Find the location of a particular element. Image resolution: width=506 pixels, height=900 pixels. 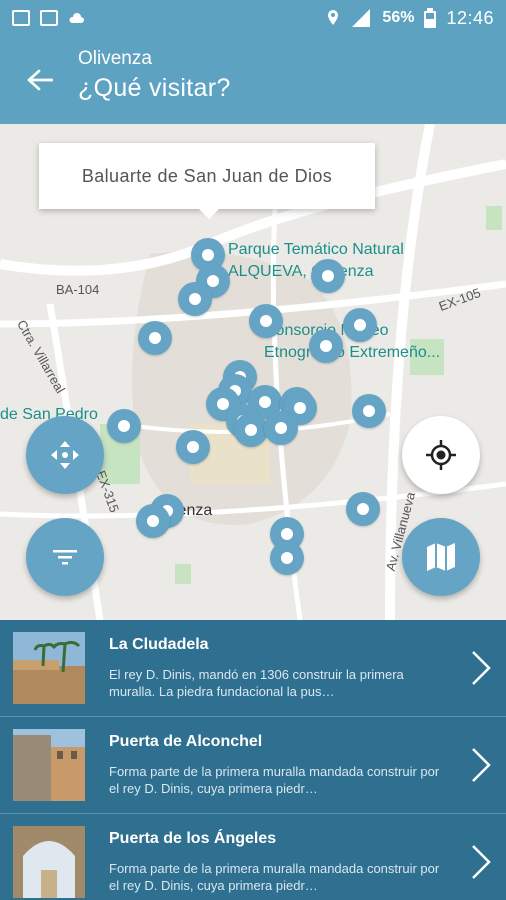

back-button is located at coordinates (40, 80).